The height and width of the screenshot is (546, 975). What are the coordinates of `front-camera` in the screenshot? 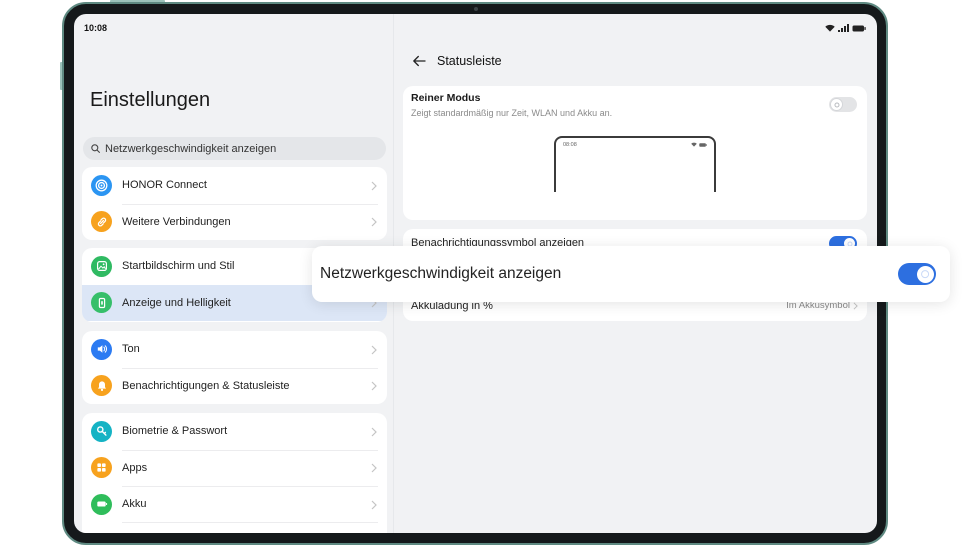 It's located at (476, 9).